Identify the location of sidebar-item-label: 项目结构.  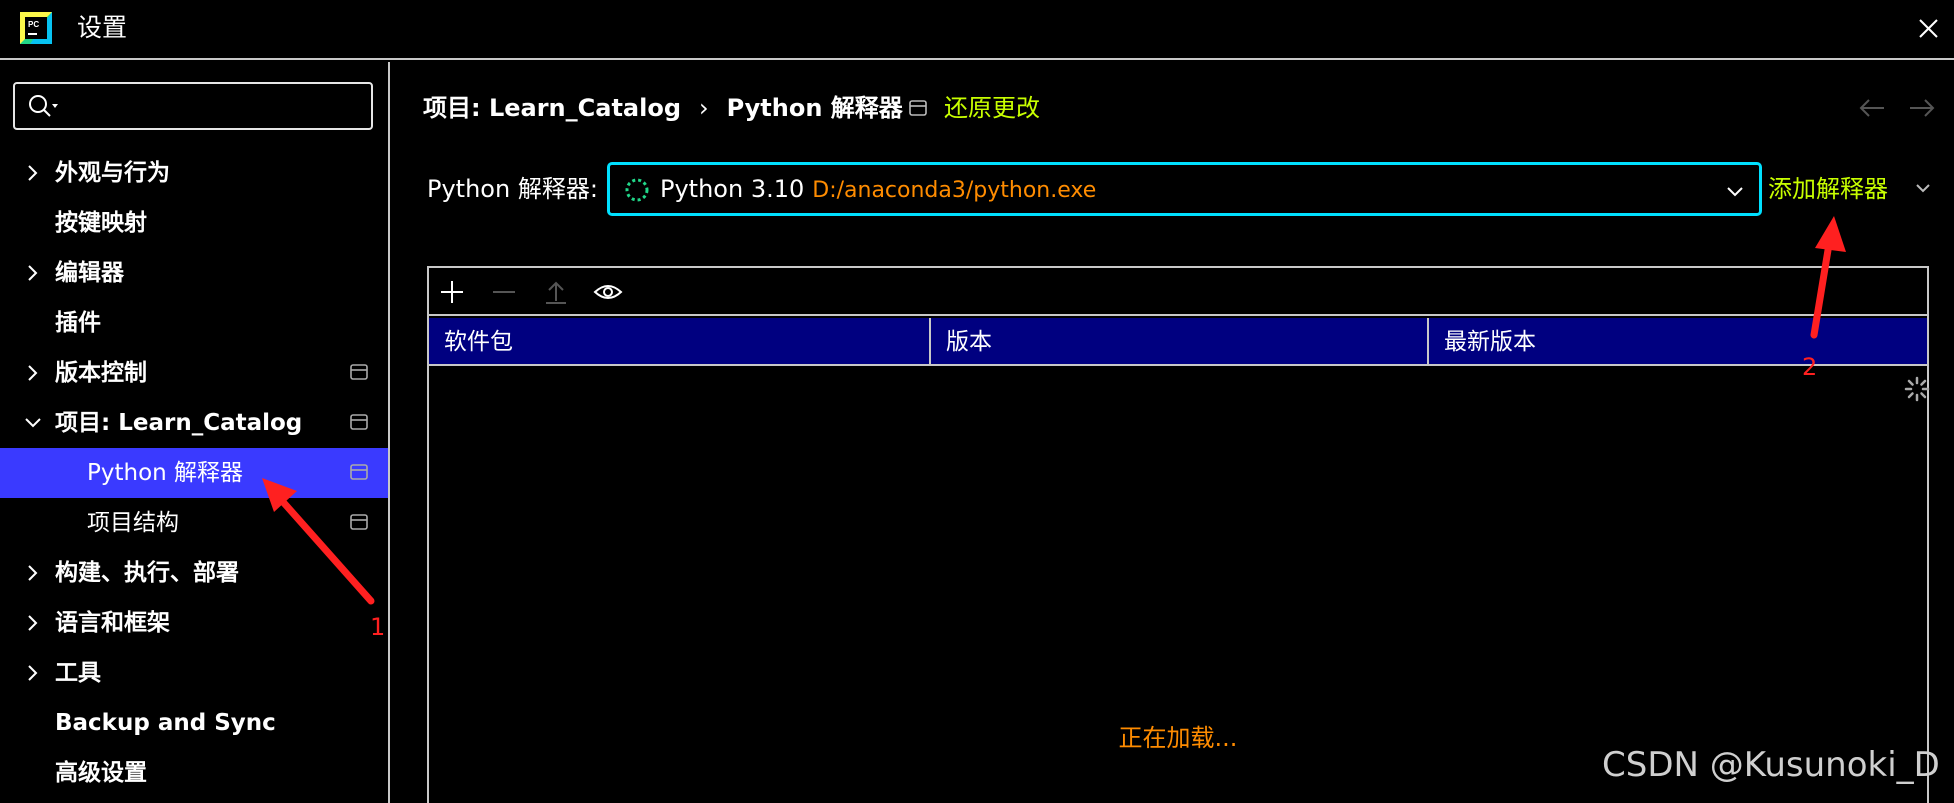
(133, 523).